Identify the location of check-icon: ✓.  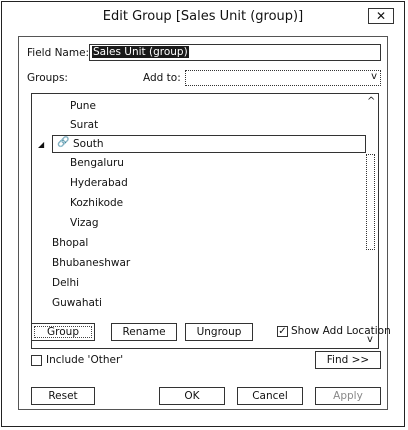
(282, 331).